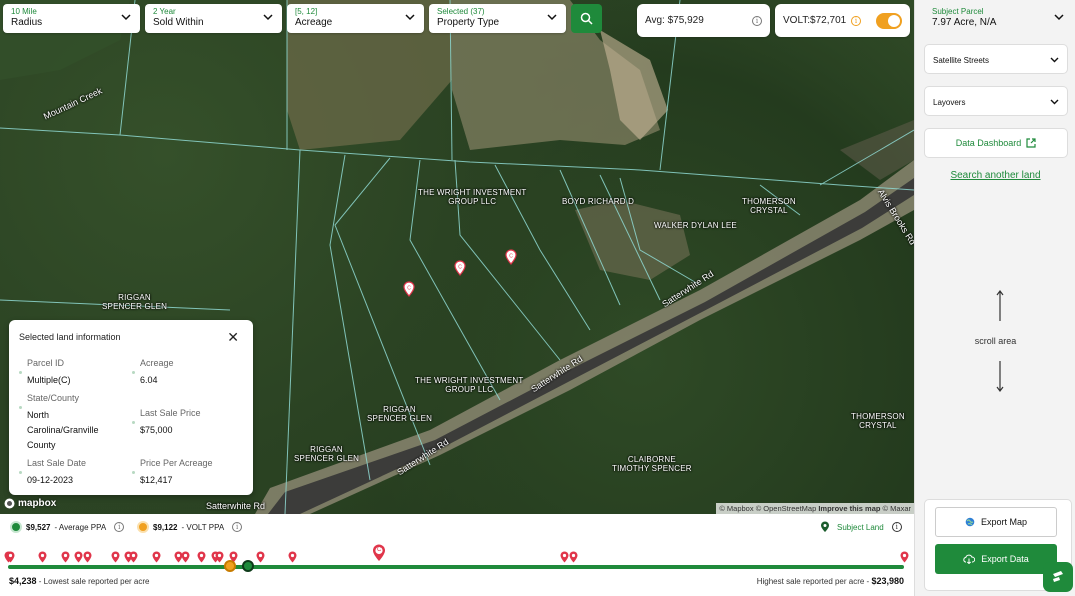 Image resolution: width=1075 pixels, height=596 pixels. I want to click on volt-ppa-legend: $9,122 - VOLT PPA i, so click(190, 527).